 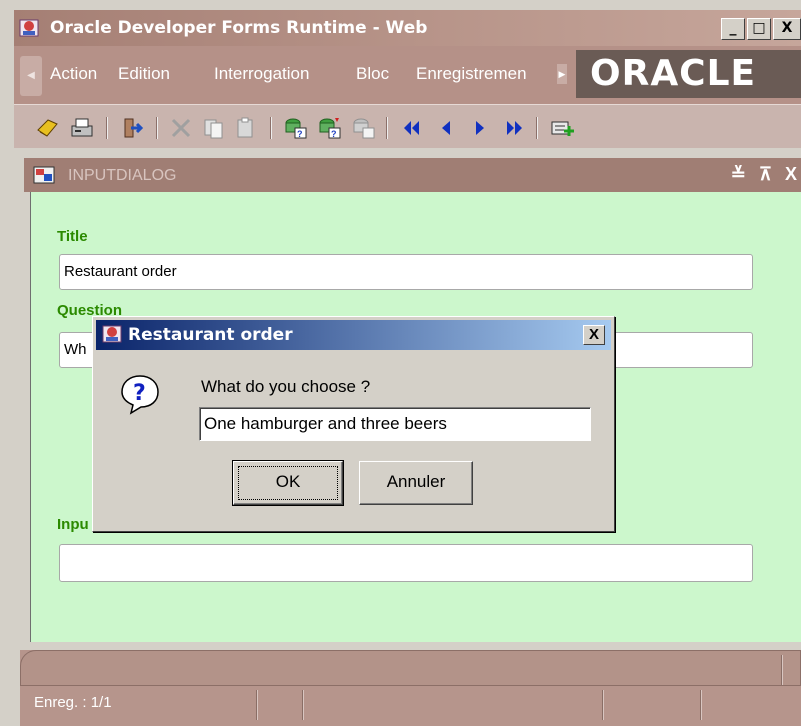 I want to click on dialog-answer-input: One hamburger and three beers, so click(x=395, y=424).